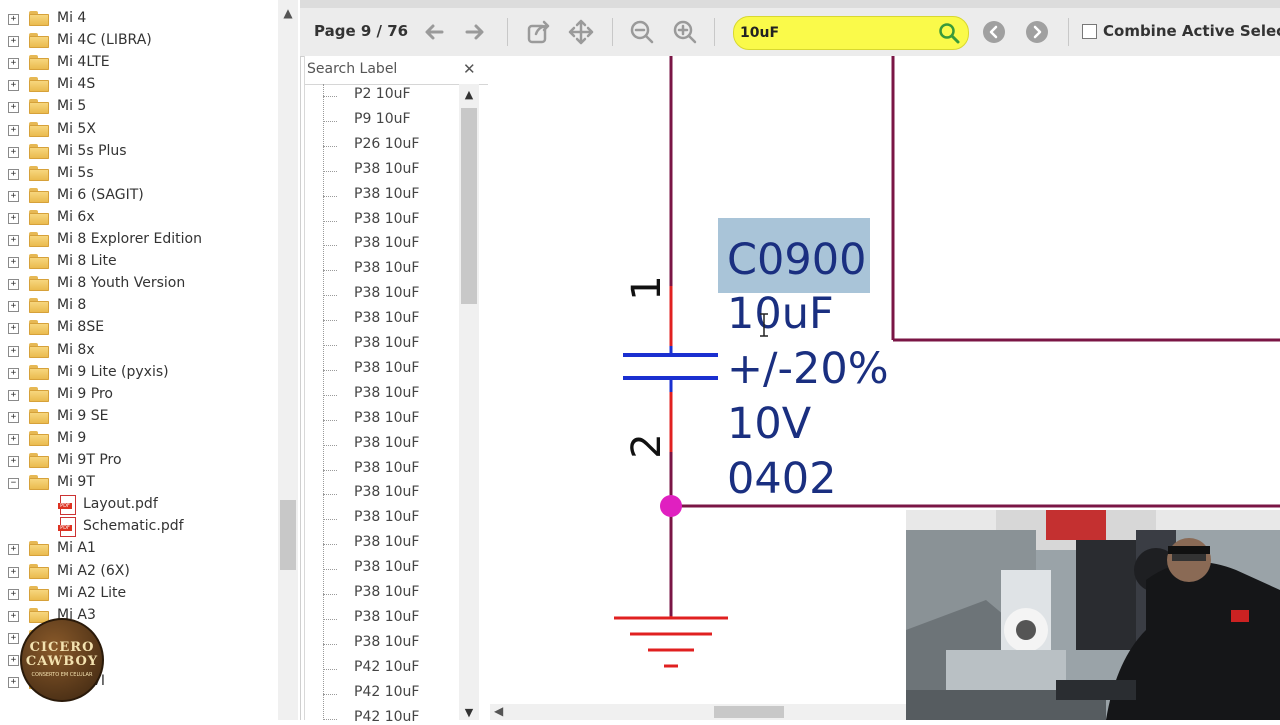 This screenshot has height=725, width=1280. I want to click on search-results-scrollbar: ▲ ▼, so click(469, 402).